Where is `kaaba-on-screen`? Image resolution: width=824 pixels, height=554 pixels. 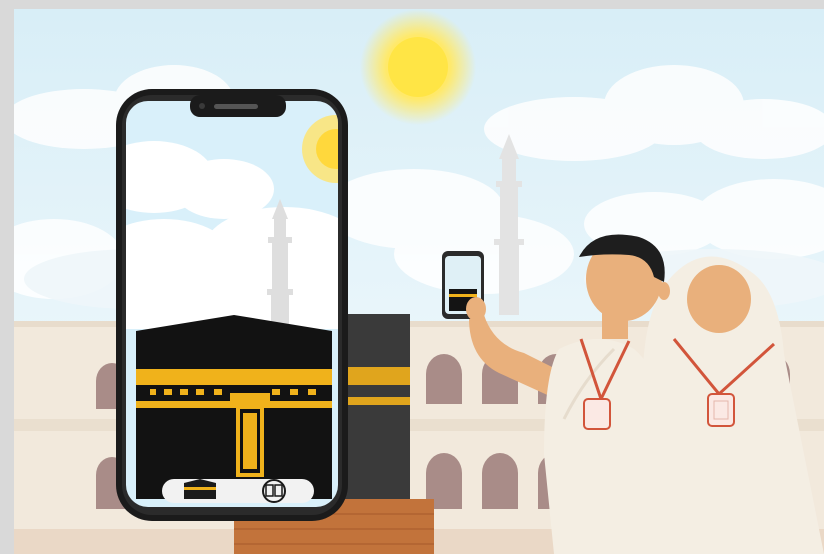
kaaba-on-screen is located at coordinates (234, 407).